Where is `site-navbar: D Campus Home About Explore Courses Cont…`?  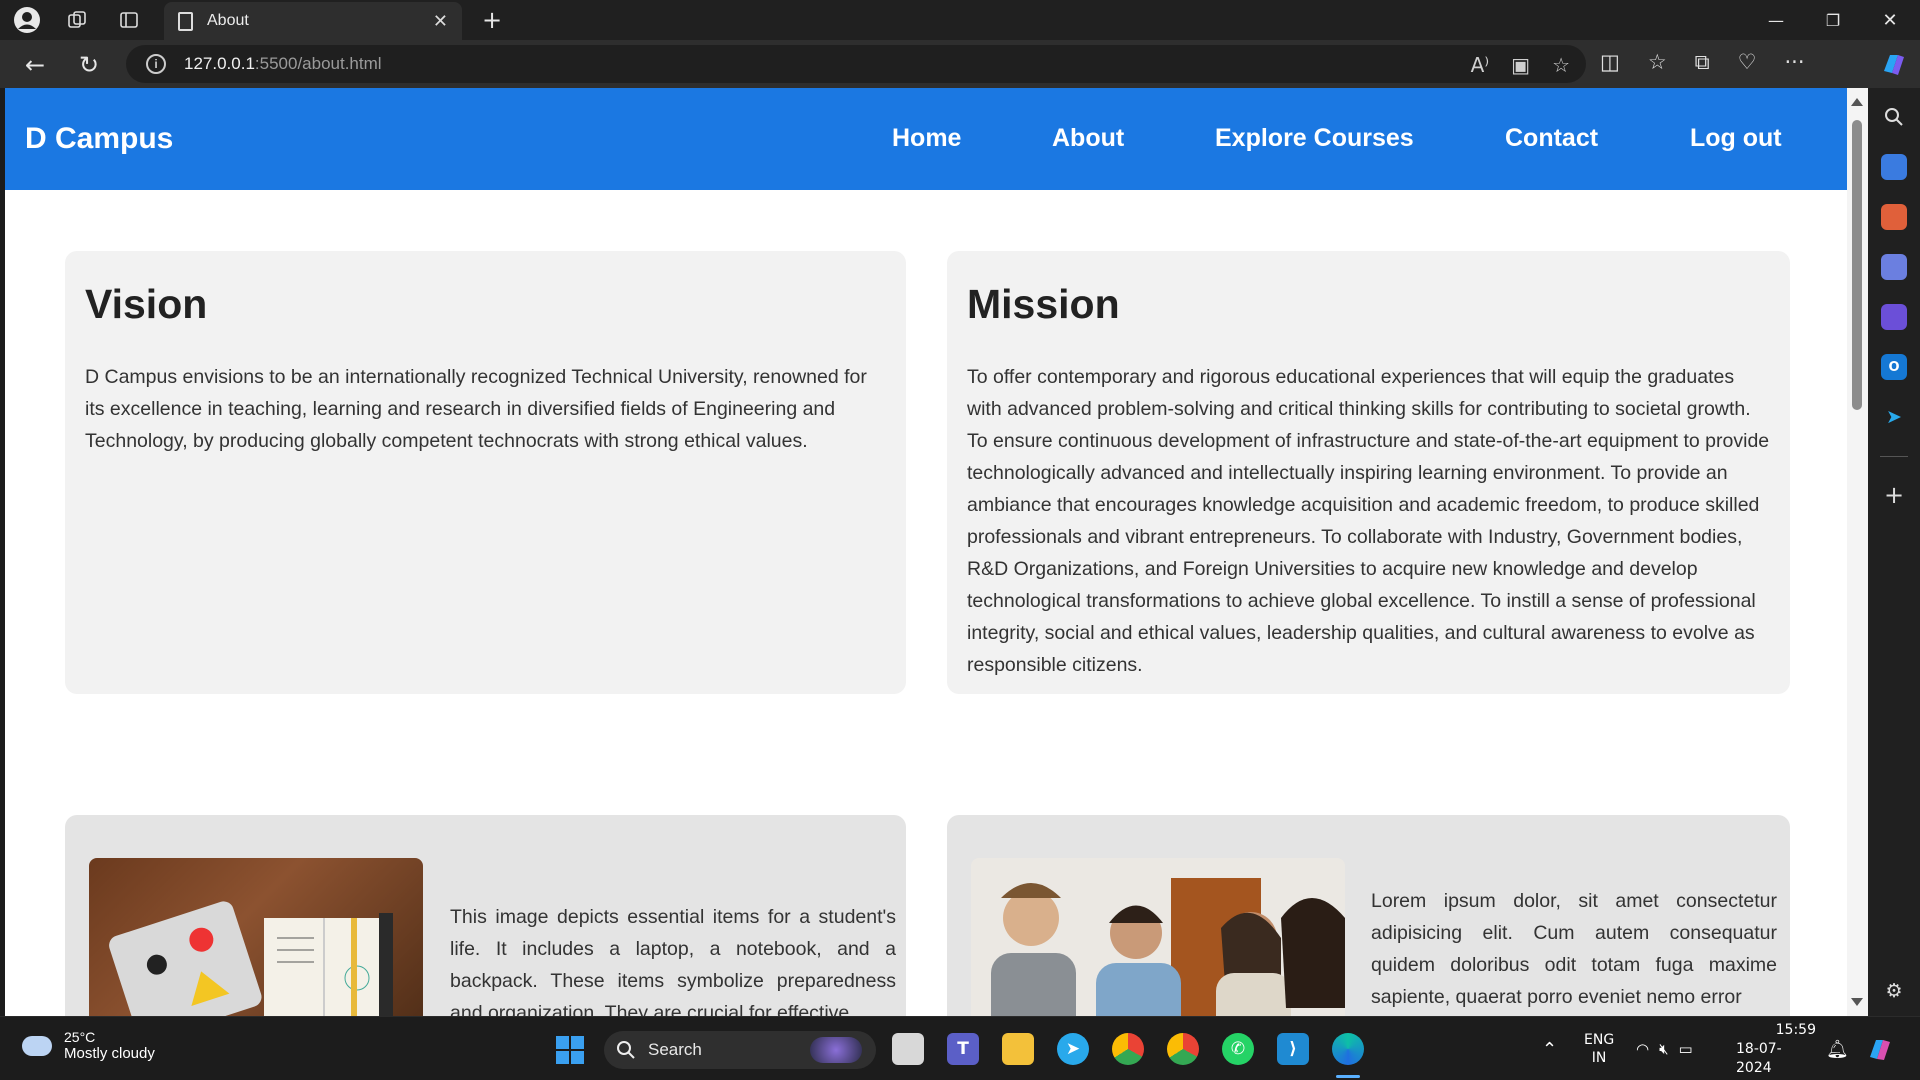
site-navbar: D Campus Home About Explore Courses Cont… is located at coordinates (926, 139).